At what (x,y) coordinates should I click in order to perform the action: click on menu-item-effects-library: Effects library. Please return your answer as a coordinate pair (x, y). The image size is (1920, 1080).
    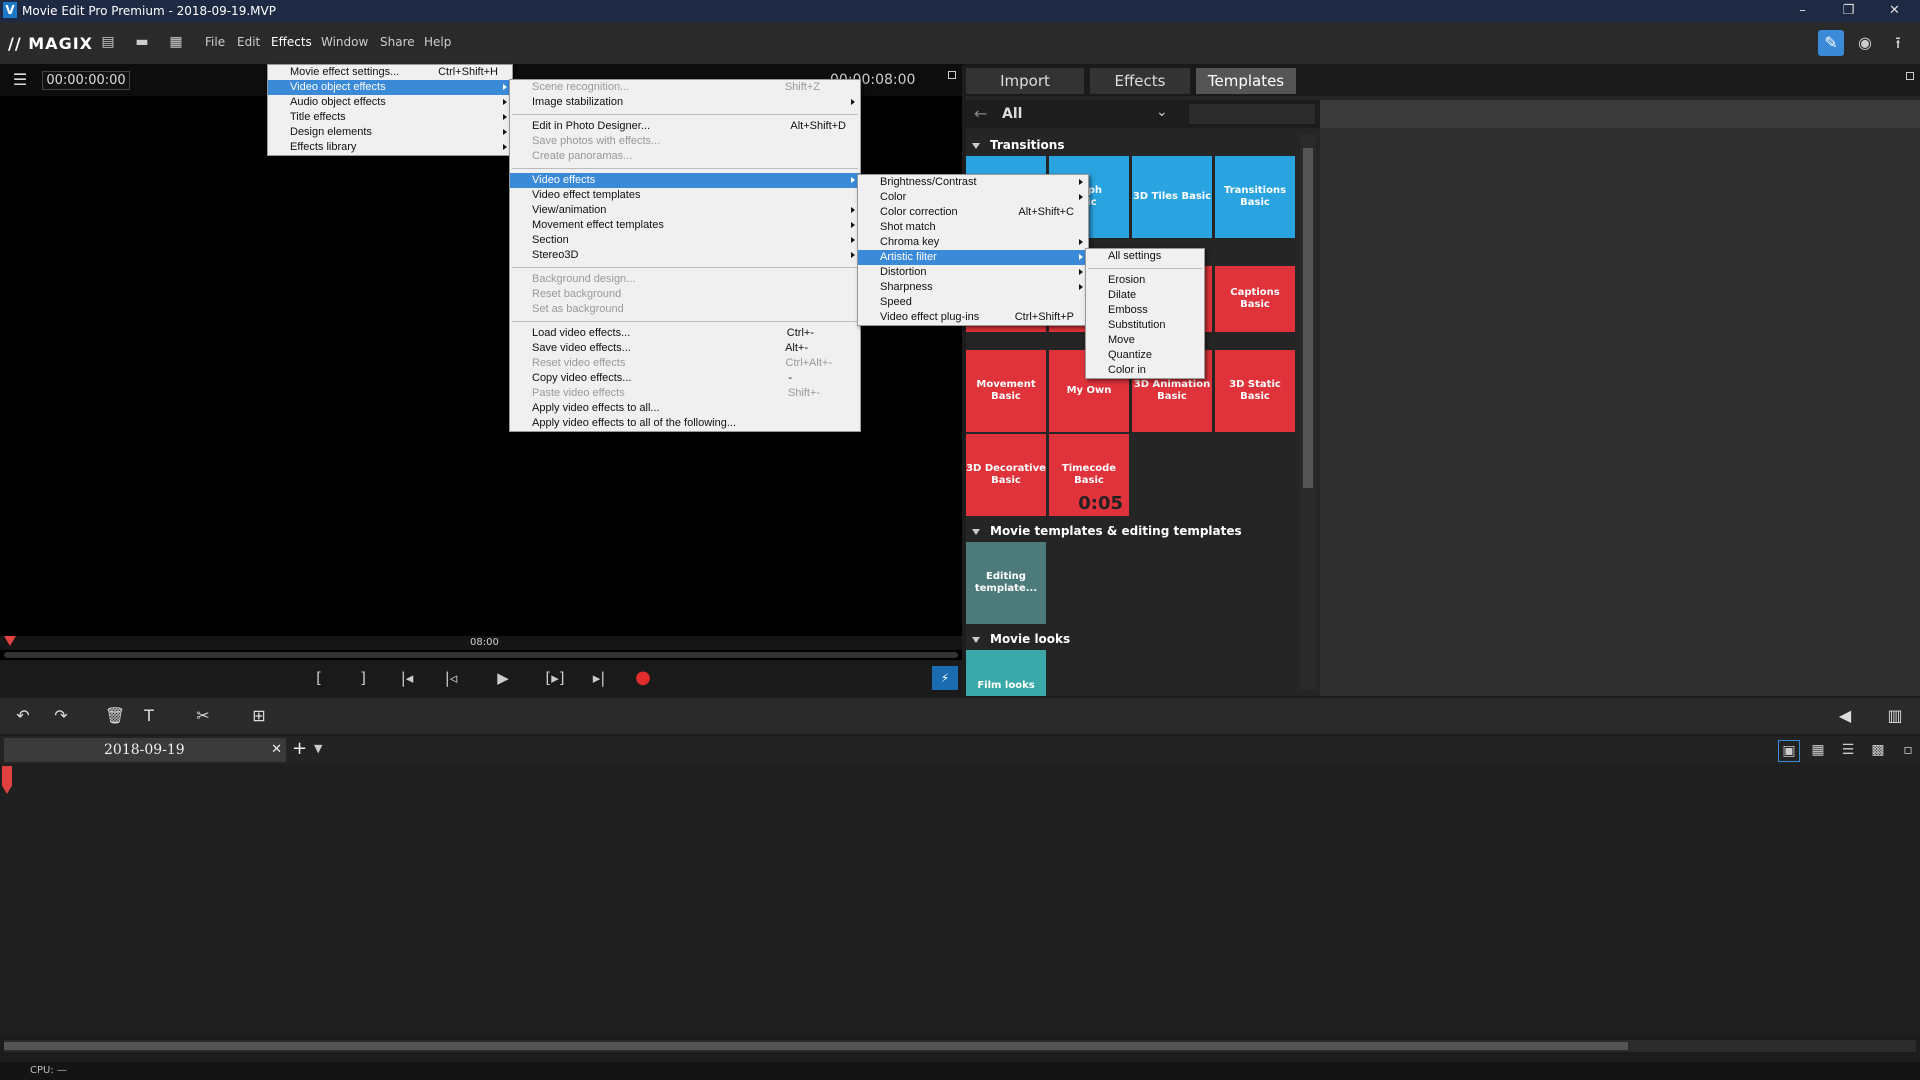
    Looking at the image, I should click on (390, 147).